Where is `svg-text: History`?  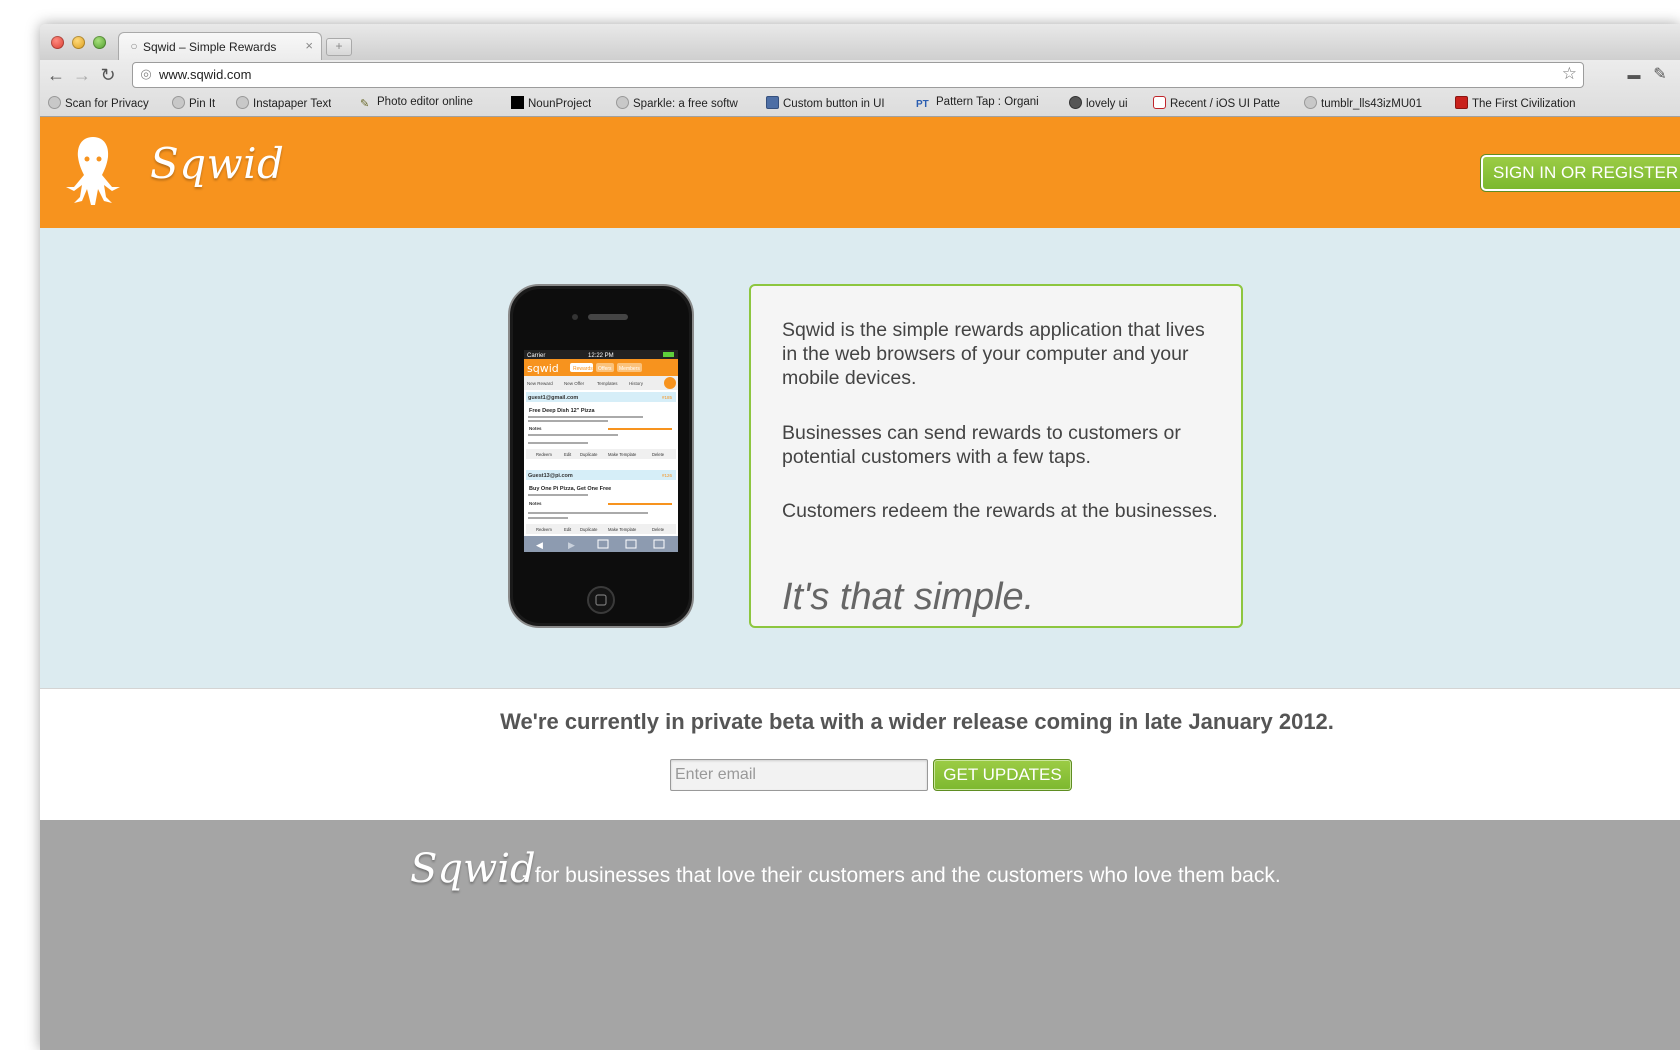 svg-text: History is located at coordinates (636, 383).